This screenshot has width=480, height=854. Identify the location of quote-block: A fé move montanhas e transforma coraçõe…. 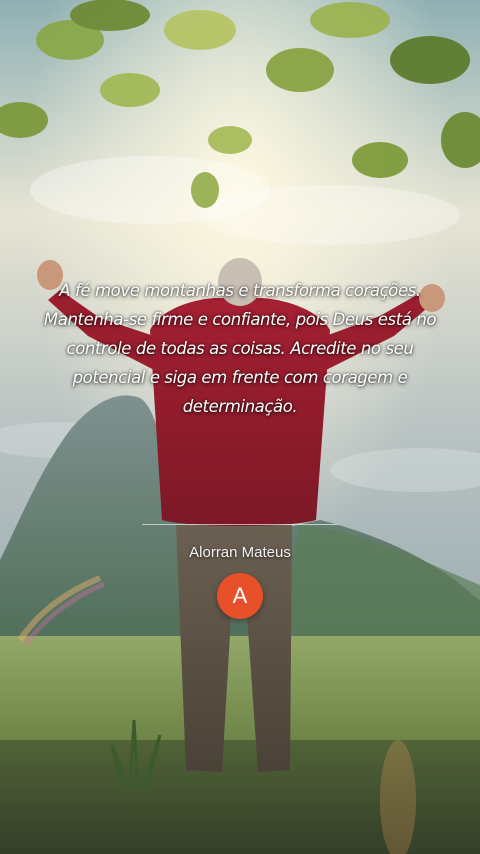
(240, 348).